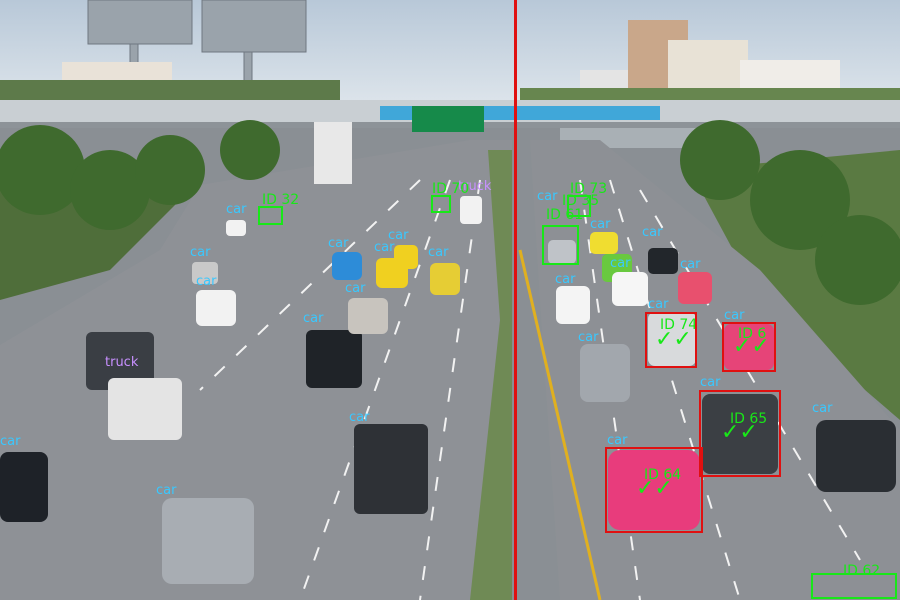 This screenshot has height=600, width=900. What do you see at coordinates (448, 119) in the screenshot?
I see `road-sign` at bounding box center [448, 119].